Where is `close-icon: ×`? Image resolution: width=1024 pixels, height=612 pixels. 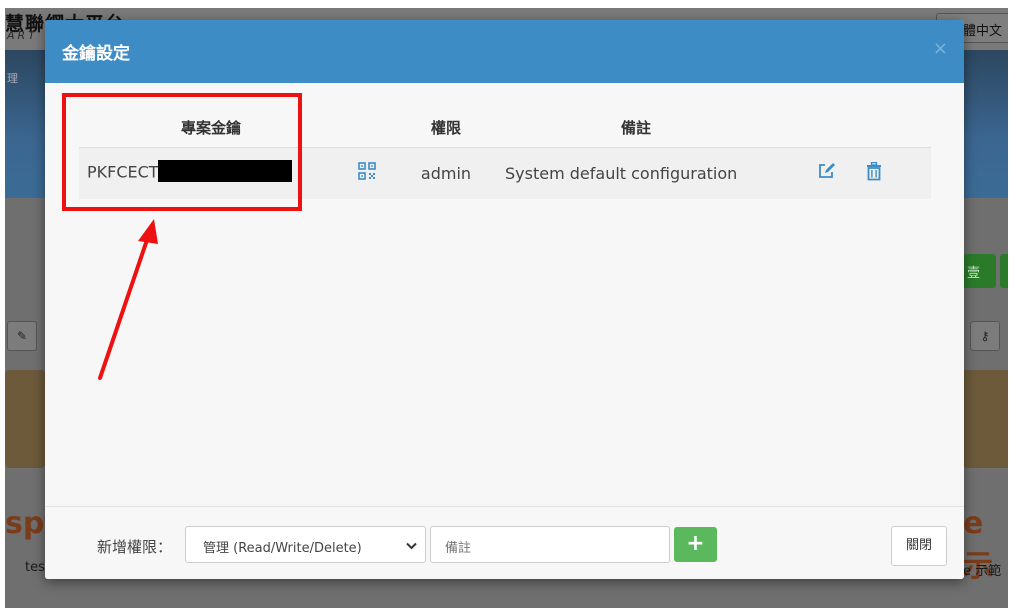
close-icon: × is located at coordinates (940, 48).